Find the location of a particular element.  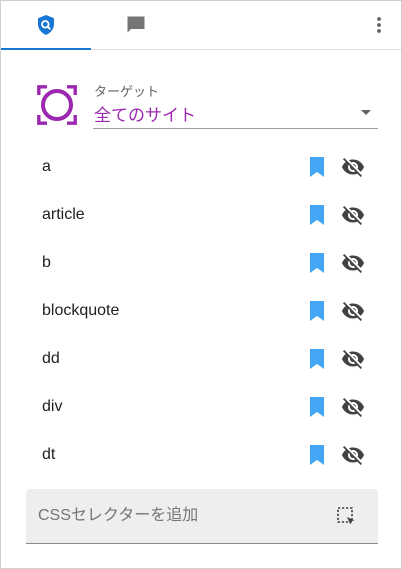

more-vert-icon is located at coordinates (379, 25).